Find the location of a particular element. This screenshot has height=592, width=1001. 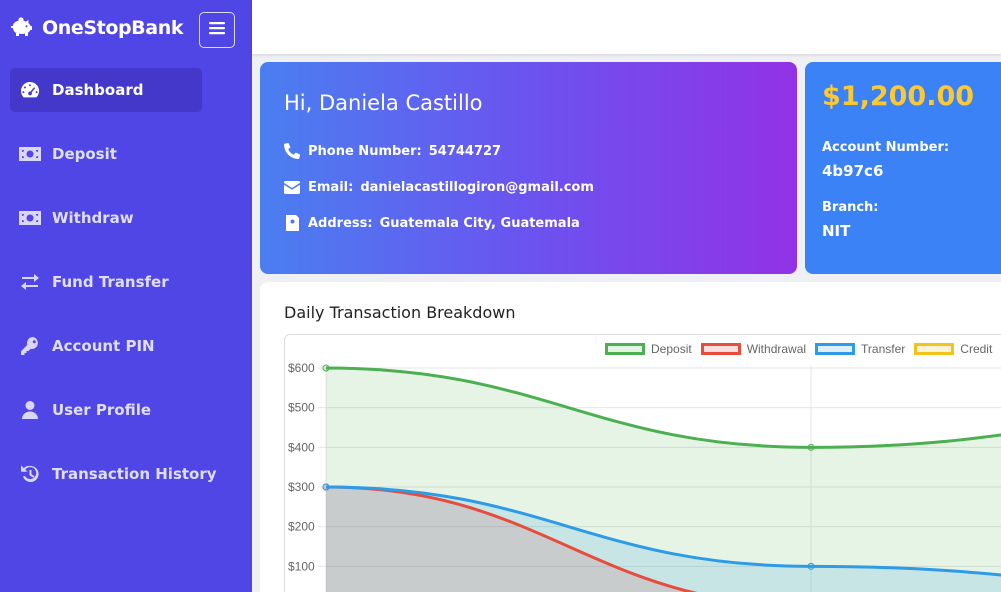

balance-amount: $1,200.00 is located at coordinates (898, 96).